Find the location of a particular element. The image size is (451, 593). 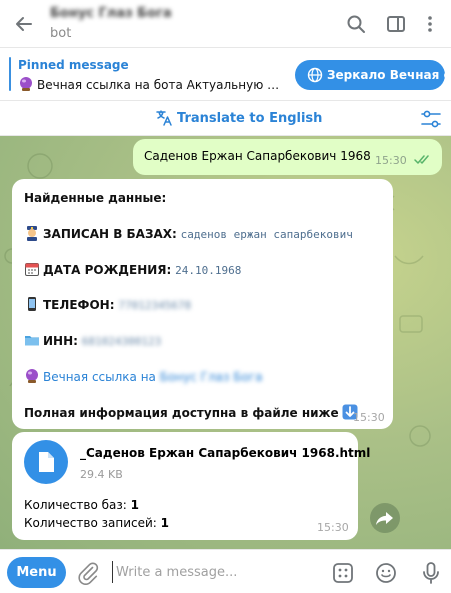

message-input is located at coordinates (212, 572).